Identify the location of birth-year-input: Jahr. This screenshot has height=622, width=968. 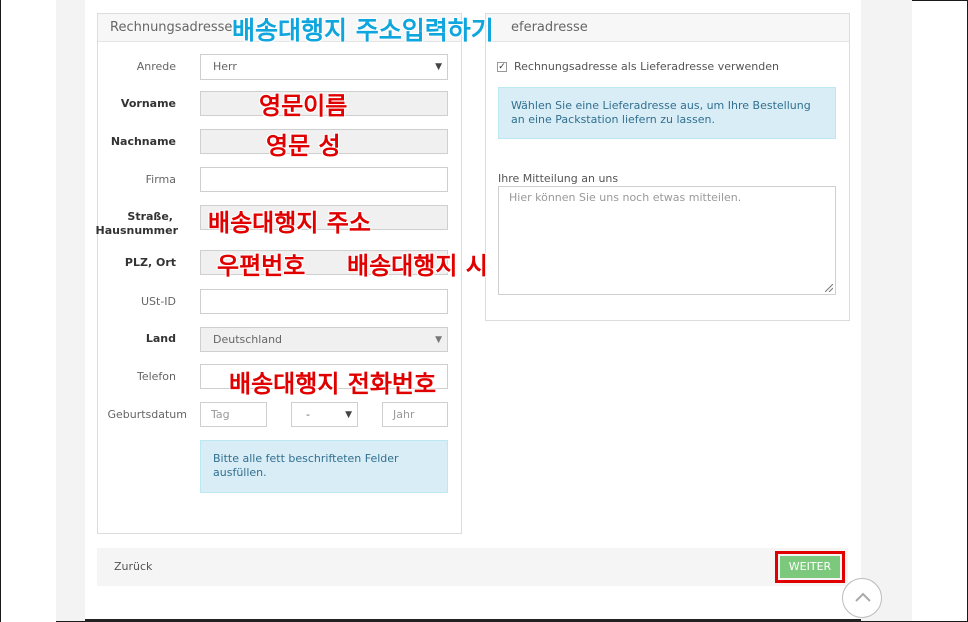
(415, 414).